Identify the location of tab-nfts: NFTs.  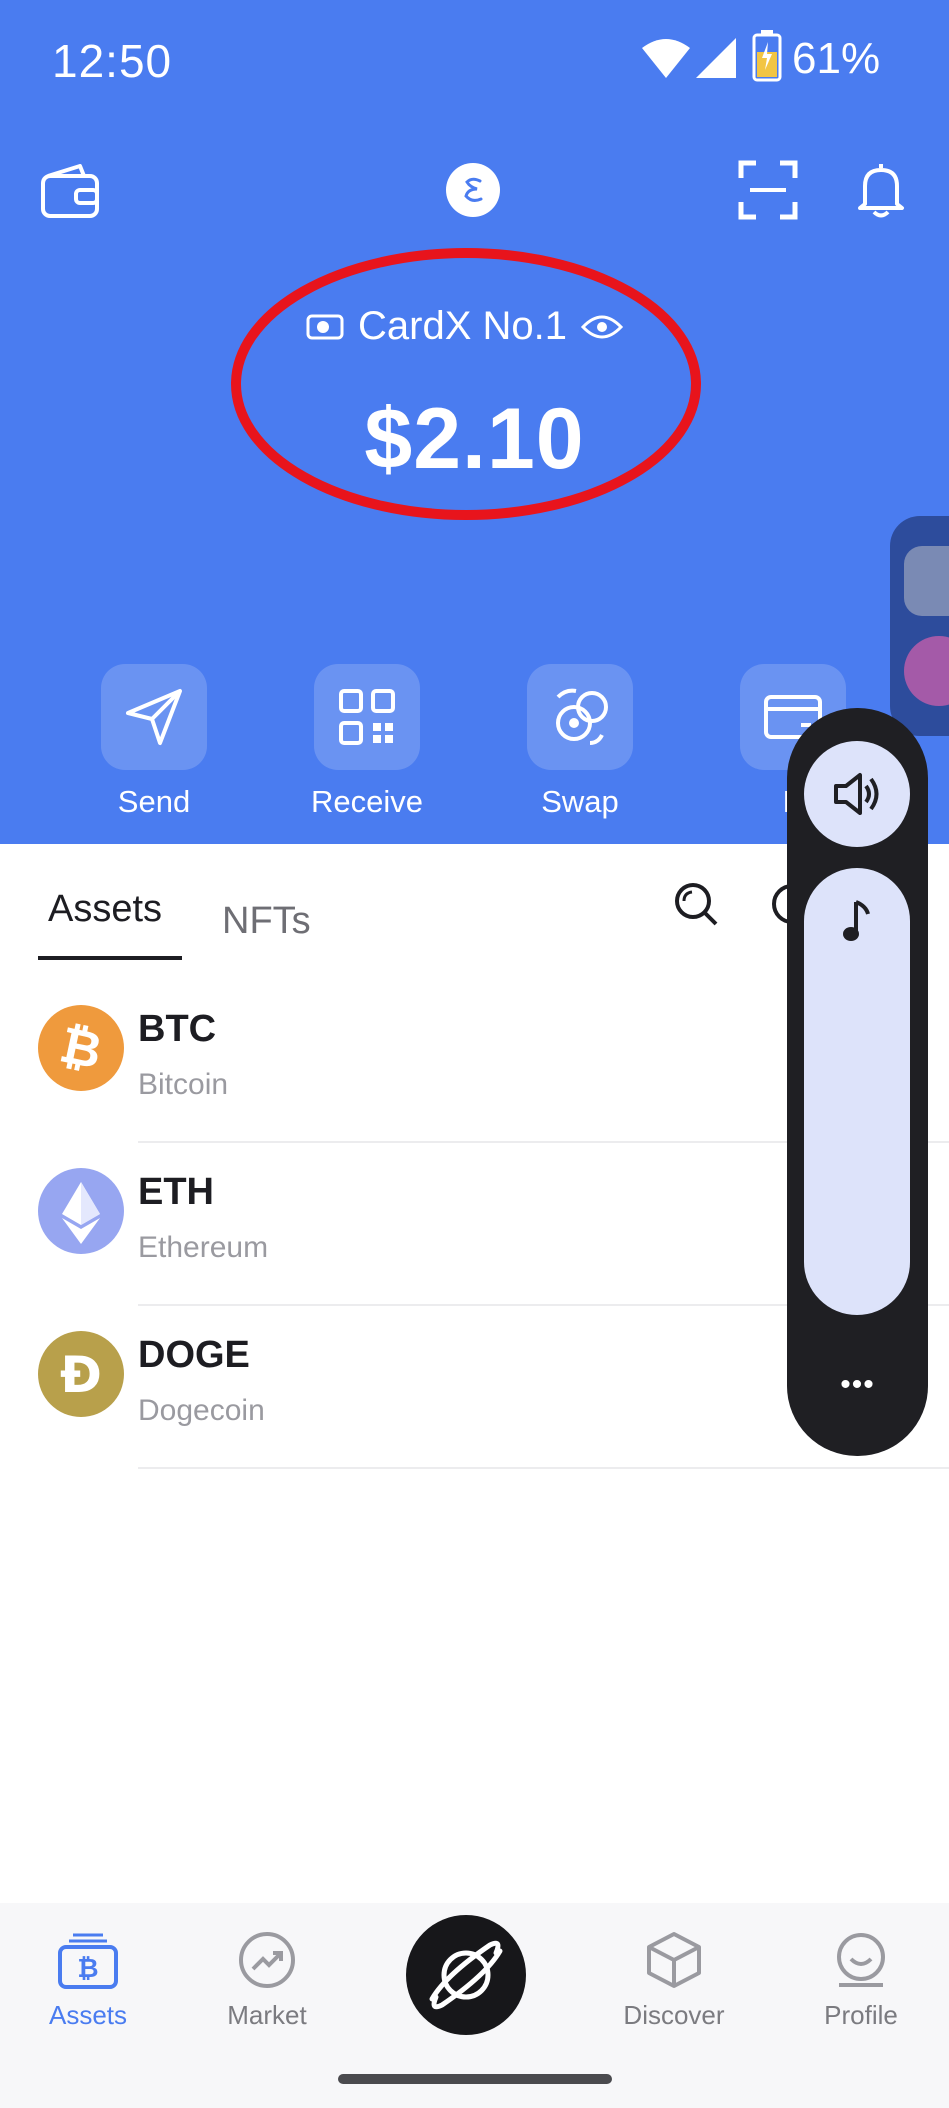
(266, 921).